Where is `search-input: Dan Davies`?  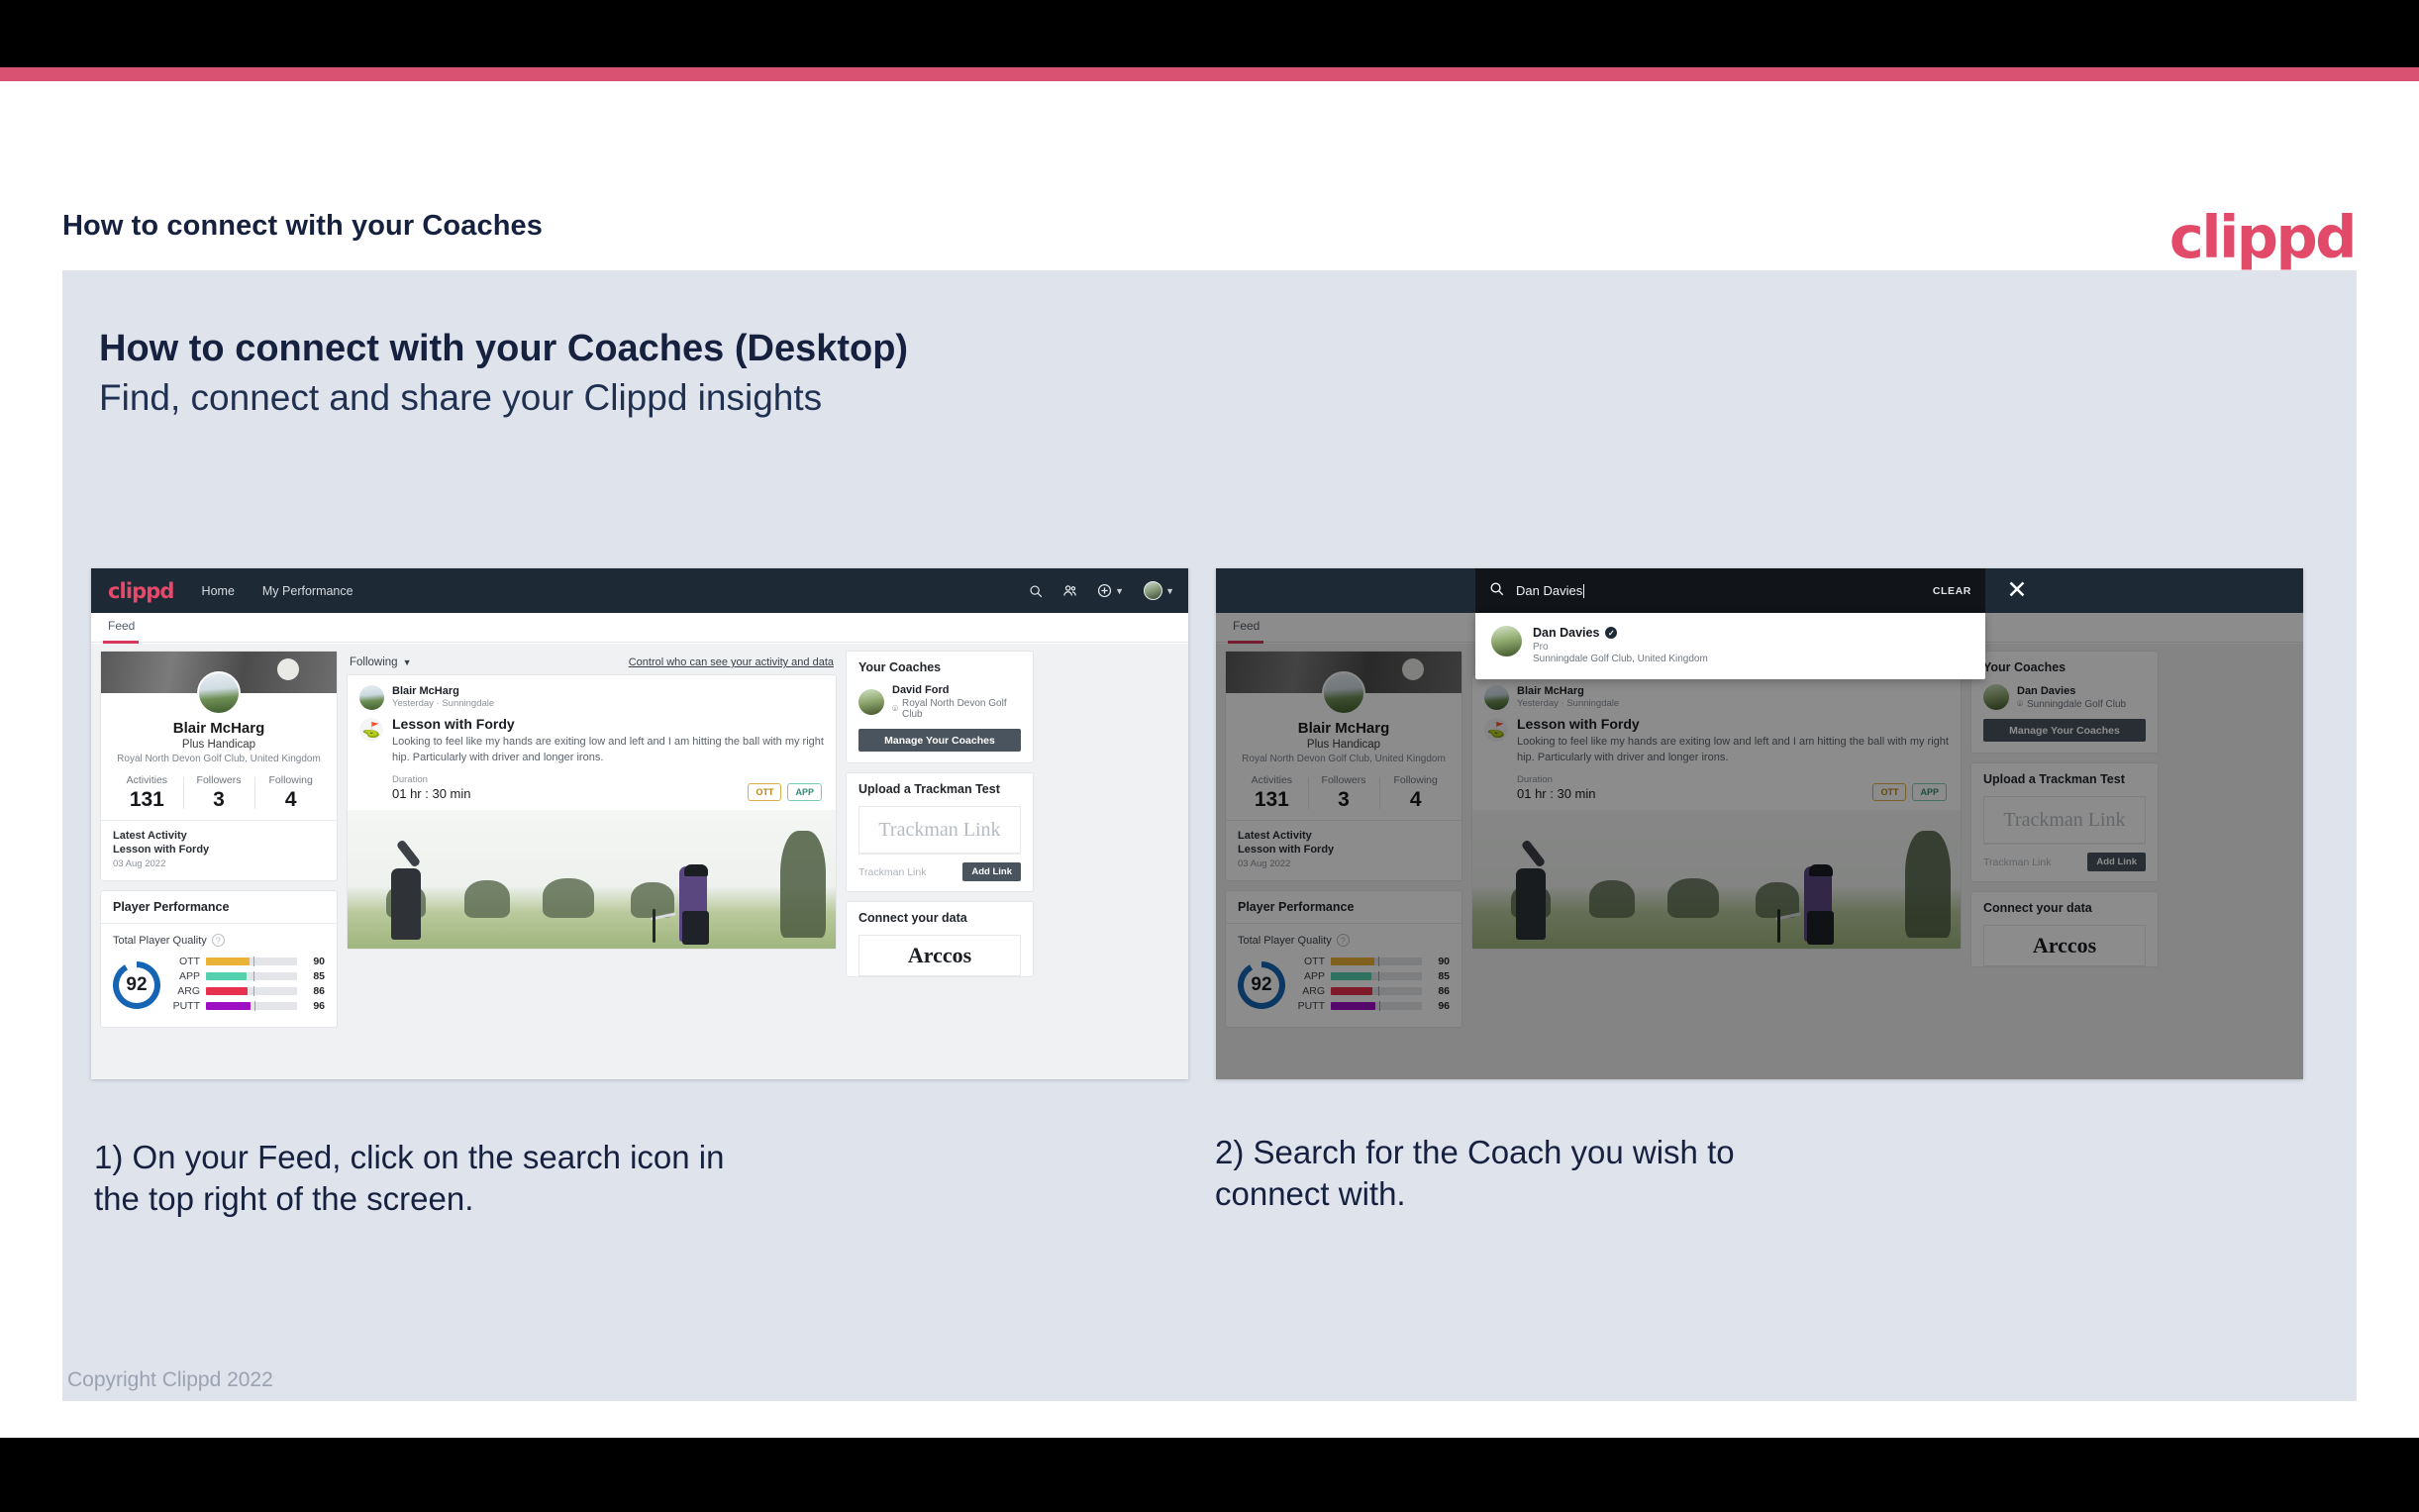
search-input: Dan Davies is located at coordinates (1549, 590).